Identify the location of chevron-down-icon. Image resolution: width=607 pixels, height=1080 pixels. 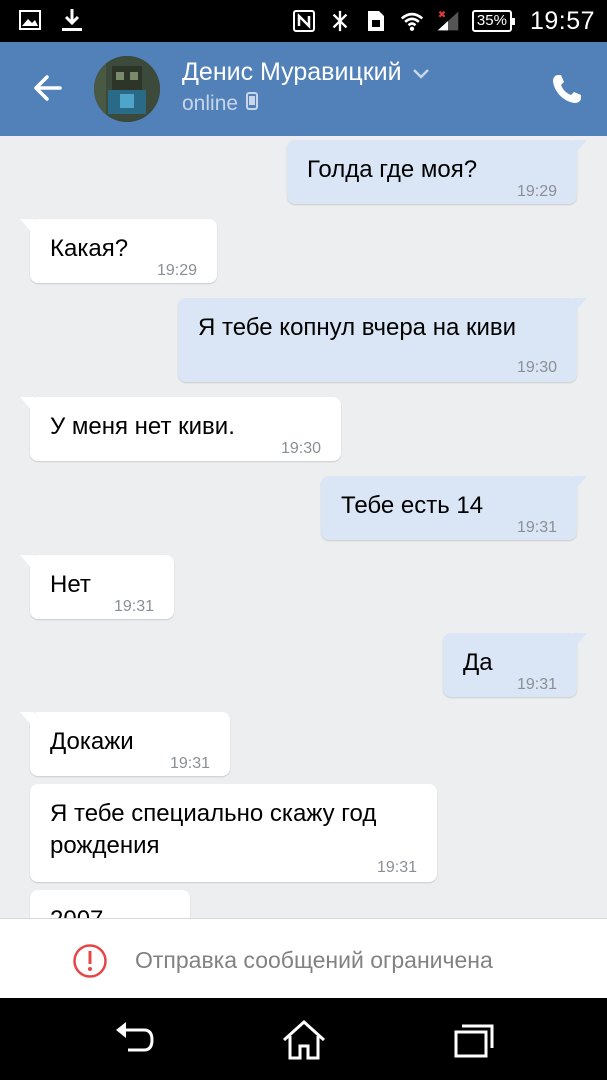
(421, 72).